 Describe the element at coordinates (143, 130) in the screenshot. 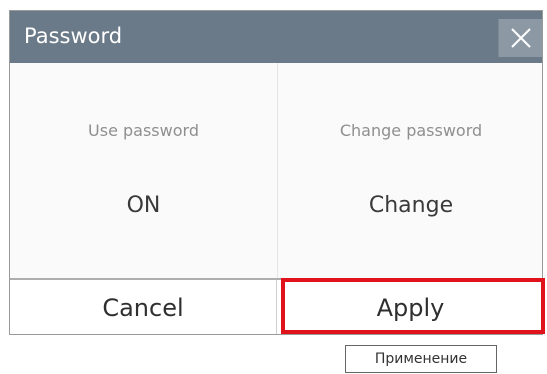

I see `use-password-label: Use password` at that location.